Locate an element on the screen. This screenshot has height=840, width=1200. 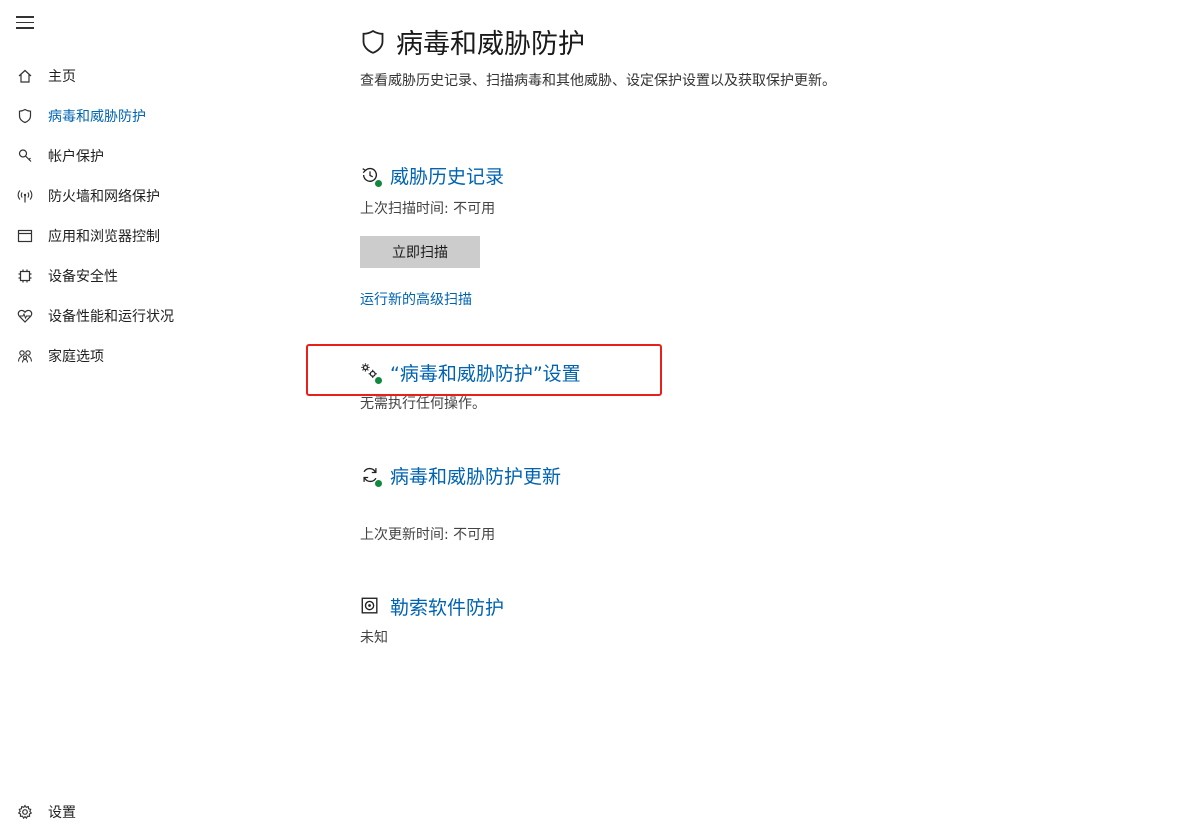
hamburger-menu-icon is located at coordinates (25, 24).